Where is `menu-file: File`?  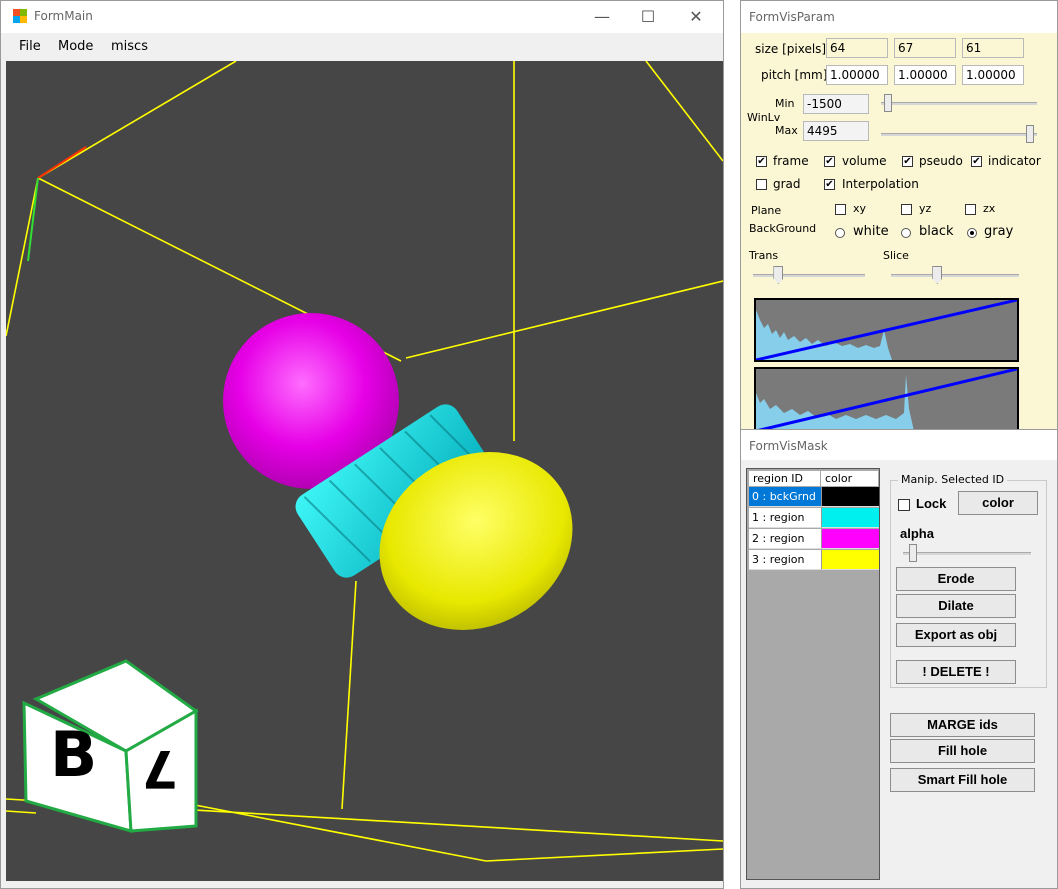 menu-file: File is located at coordinates (30, 46).